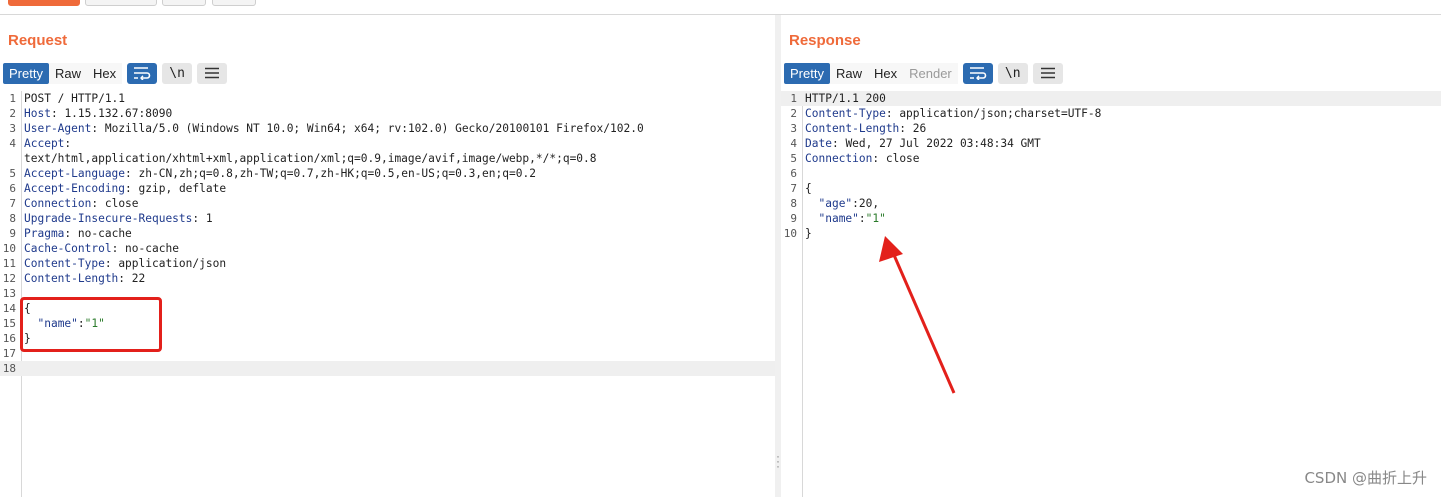 This screenshot has height=497, width=1441. Describe the element at coordinates (44, 3) in the screenshot. I see `send-button` at that location.